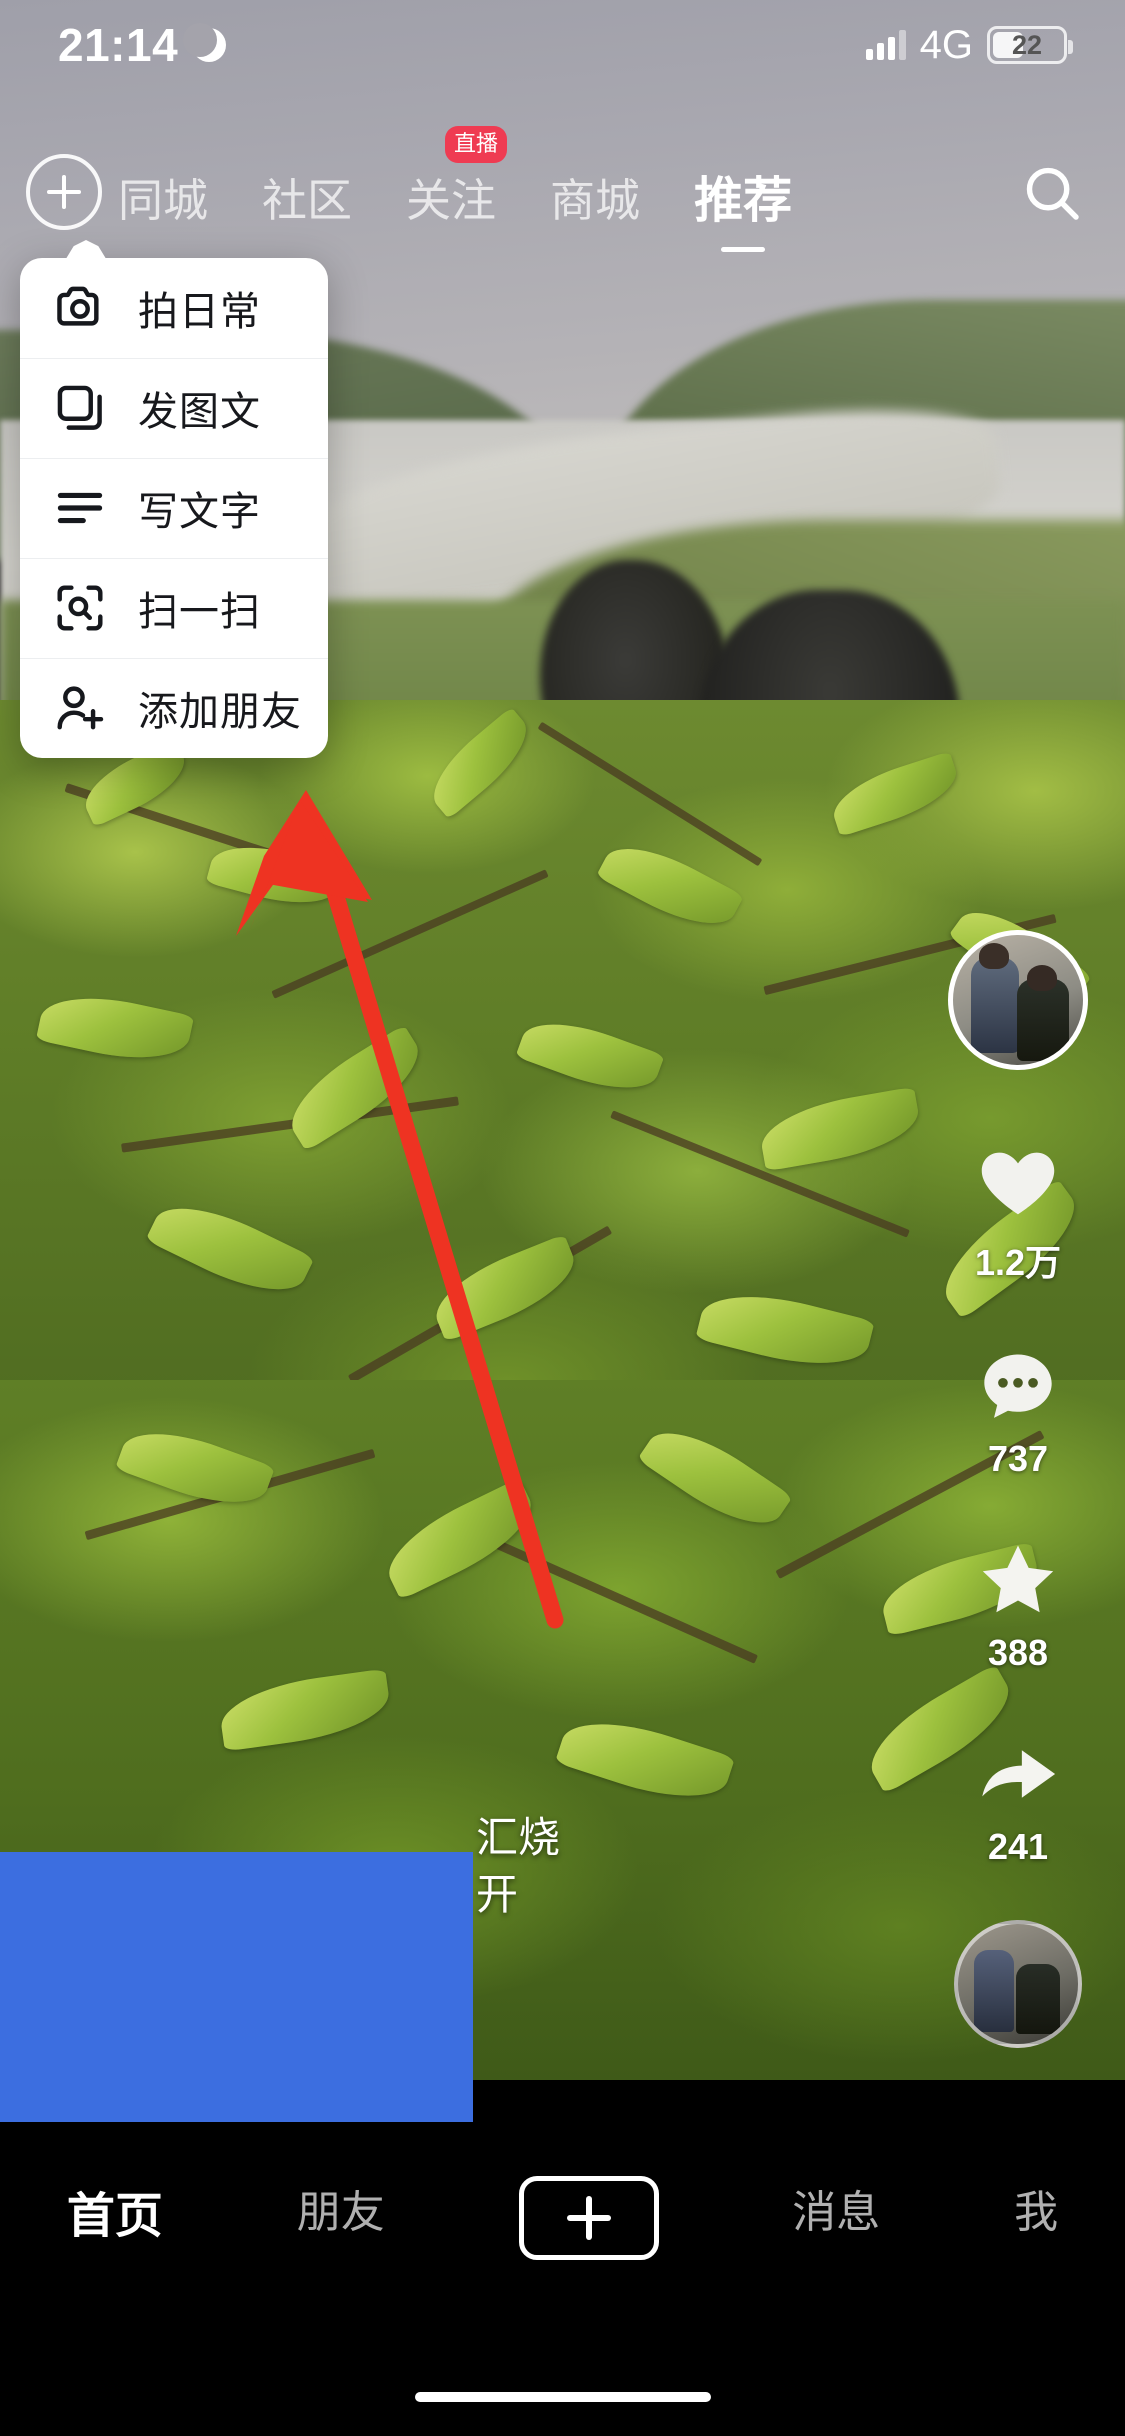 The width and height of the screenshot is (1125, 2436). Describe the element at coordinates (1018, 1652) in the screenshot. I see `favorite-count: 388` at that location.